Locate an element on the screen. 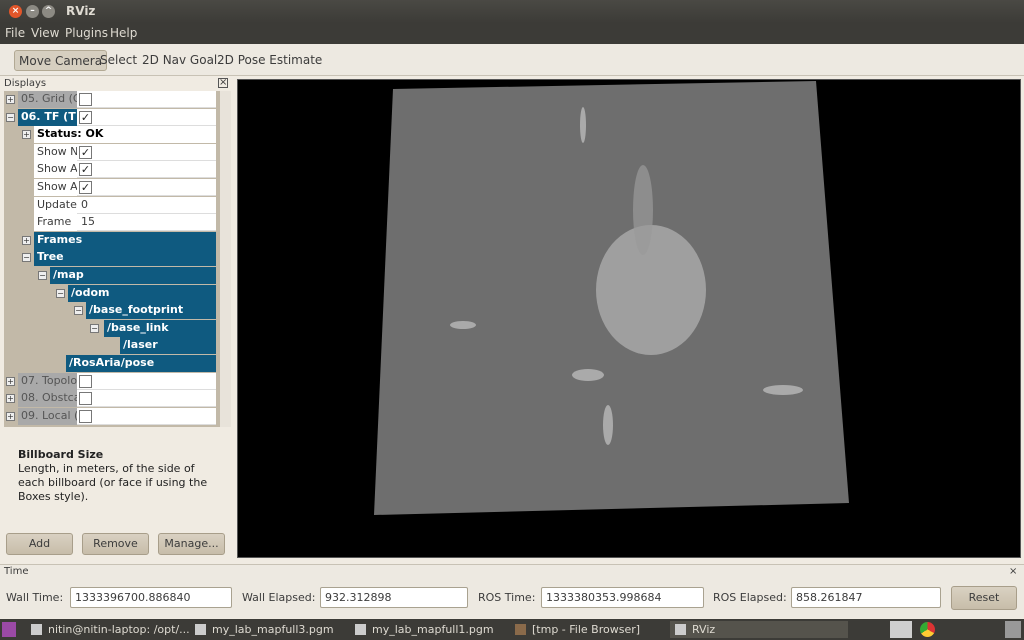 This screenshot has height=640, width=1024. close-displays-icon: × is located at coordinates (223, 83).